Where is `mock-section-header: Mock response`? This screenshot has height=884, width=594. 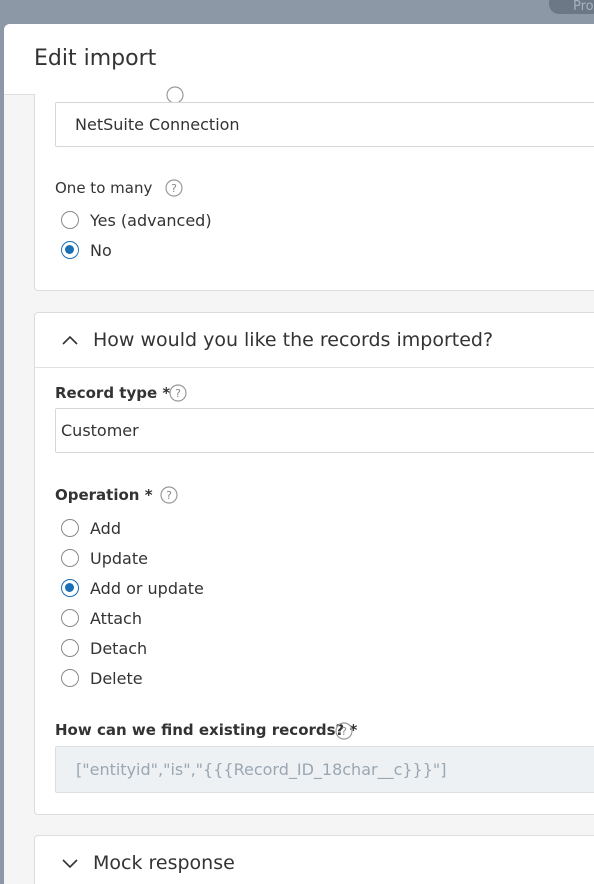 mock-section-header: Mock response is located at coordinates (314, 860).